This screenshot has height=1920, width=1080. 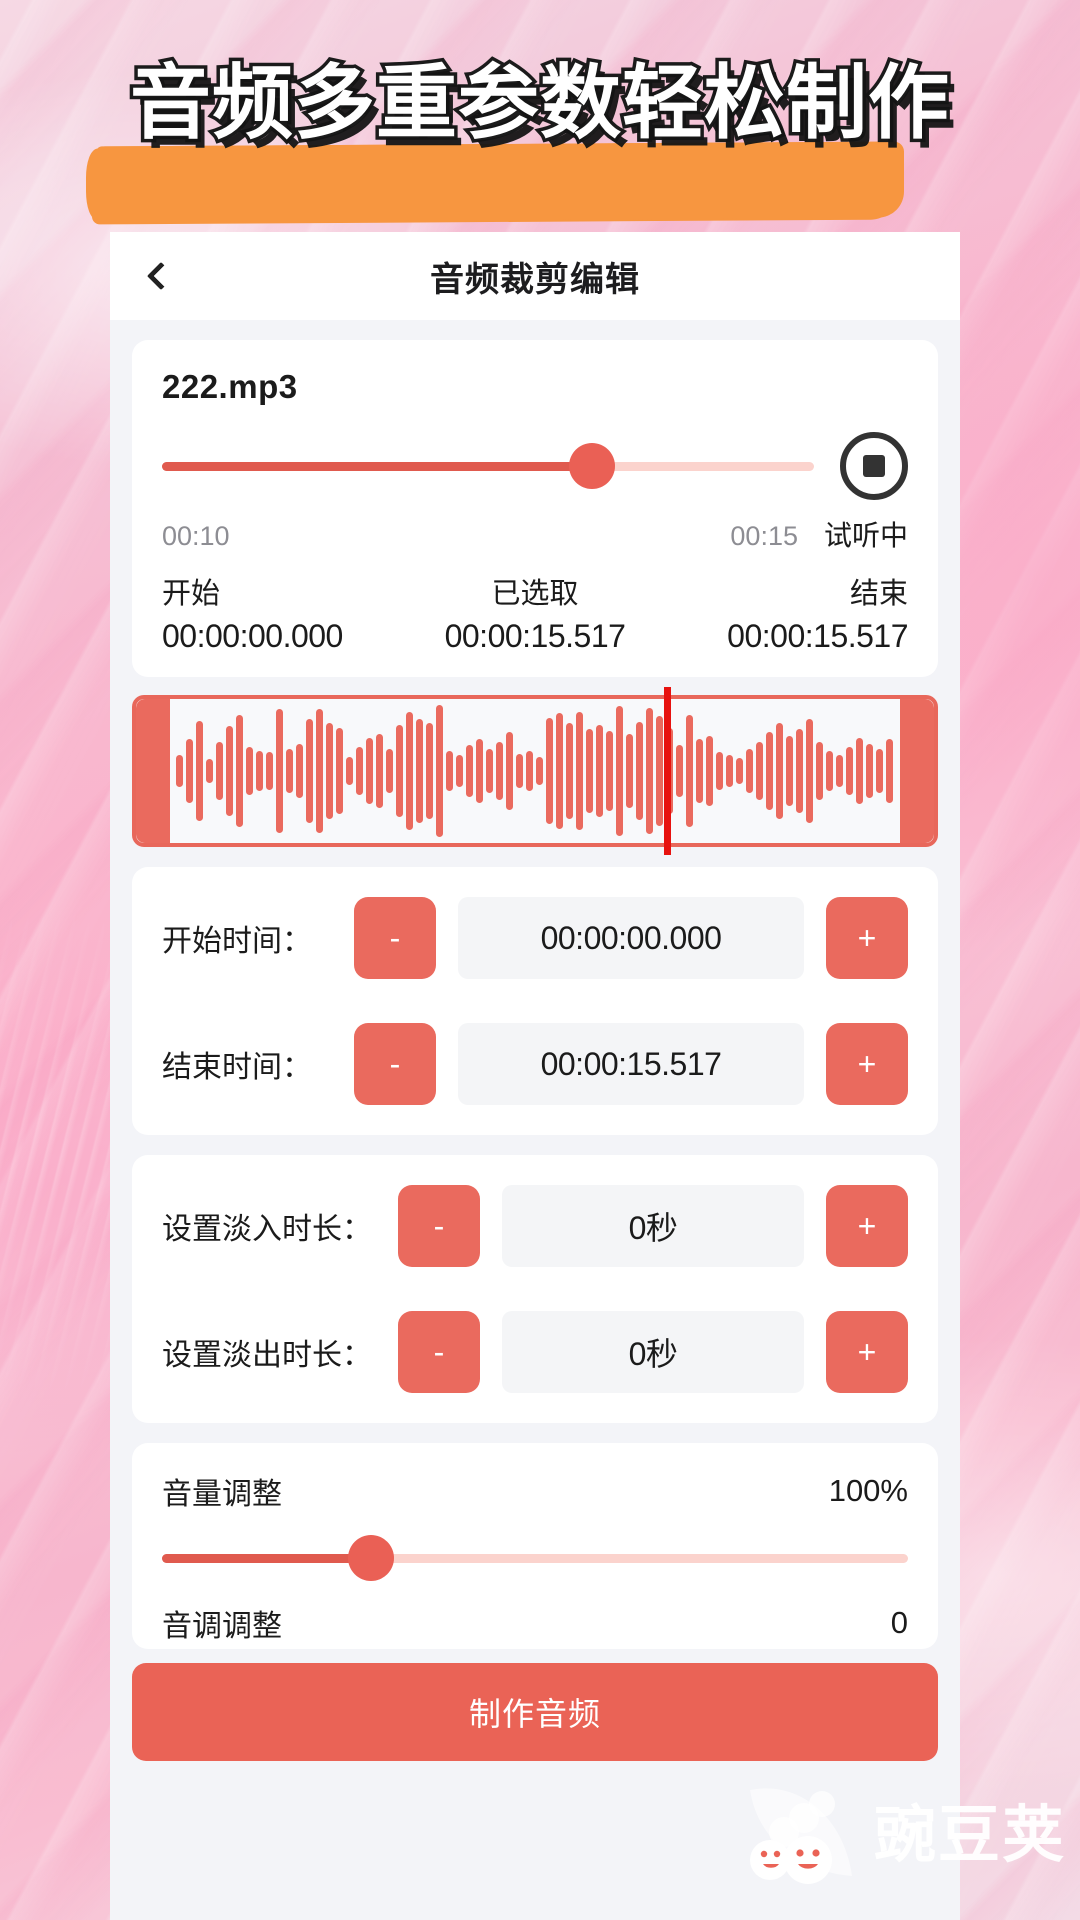 What do you see at coordinates (395, 1064) in the screenshot?
I see `end-time-decrement-button: -` at bounding box center [395, 1064].